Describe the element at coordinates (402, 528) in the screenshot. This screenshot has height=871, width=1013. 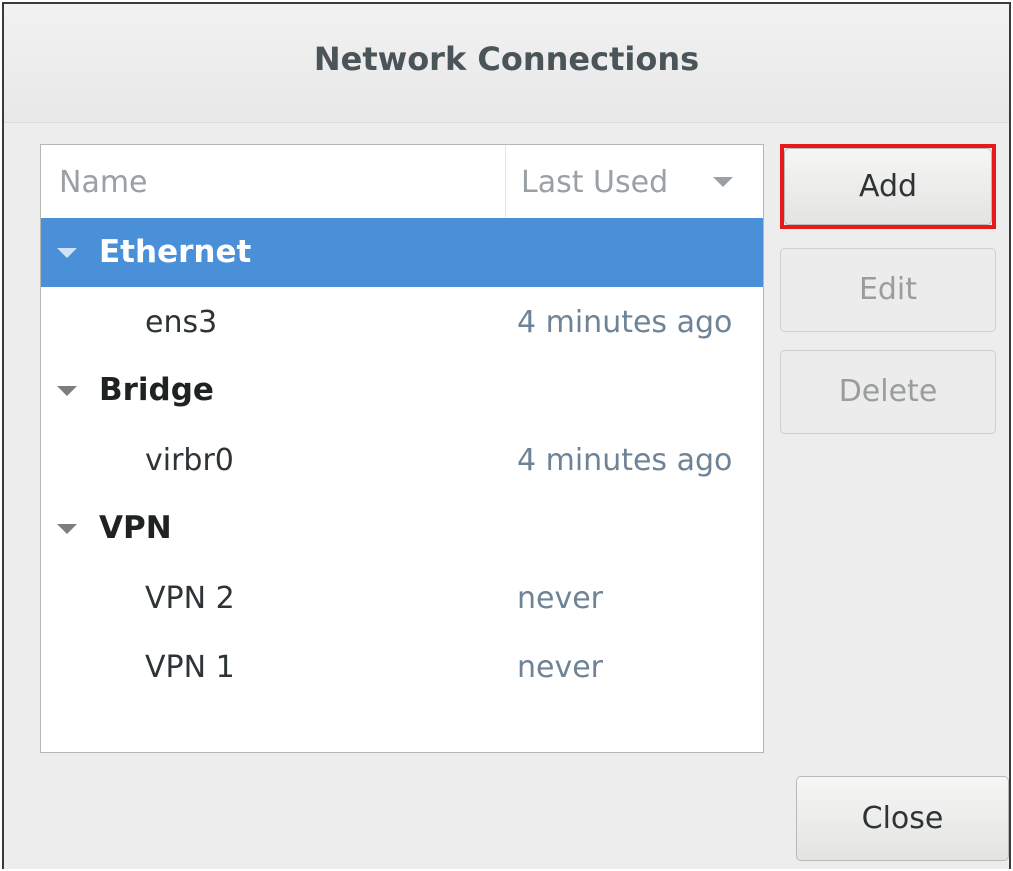
I see `group-row-vpn: VPN` at that location.